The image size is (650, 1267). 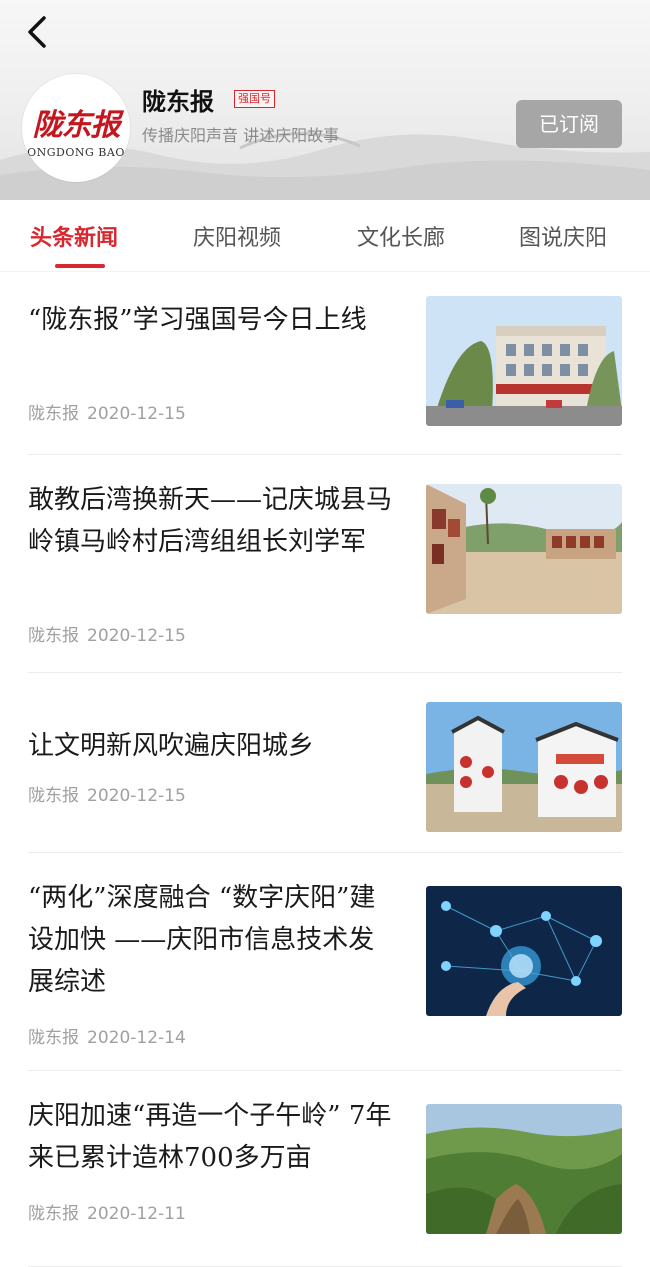 I want to click on digital-tech-photo, so click(x=524, y=951).